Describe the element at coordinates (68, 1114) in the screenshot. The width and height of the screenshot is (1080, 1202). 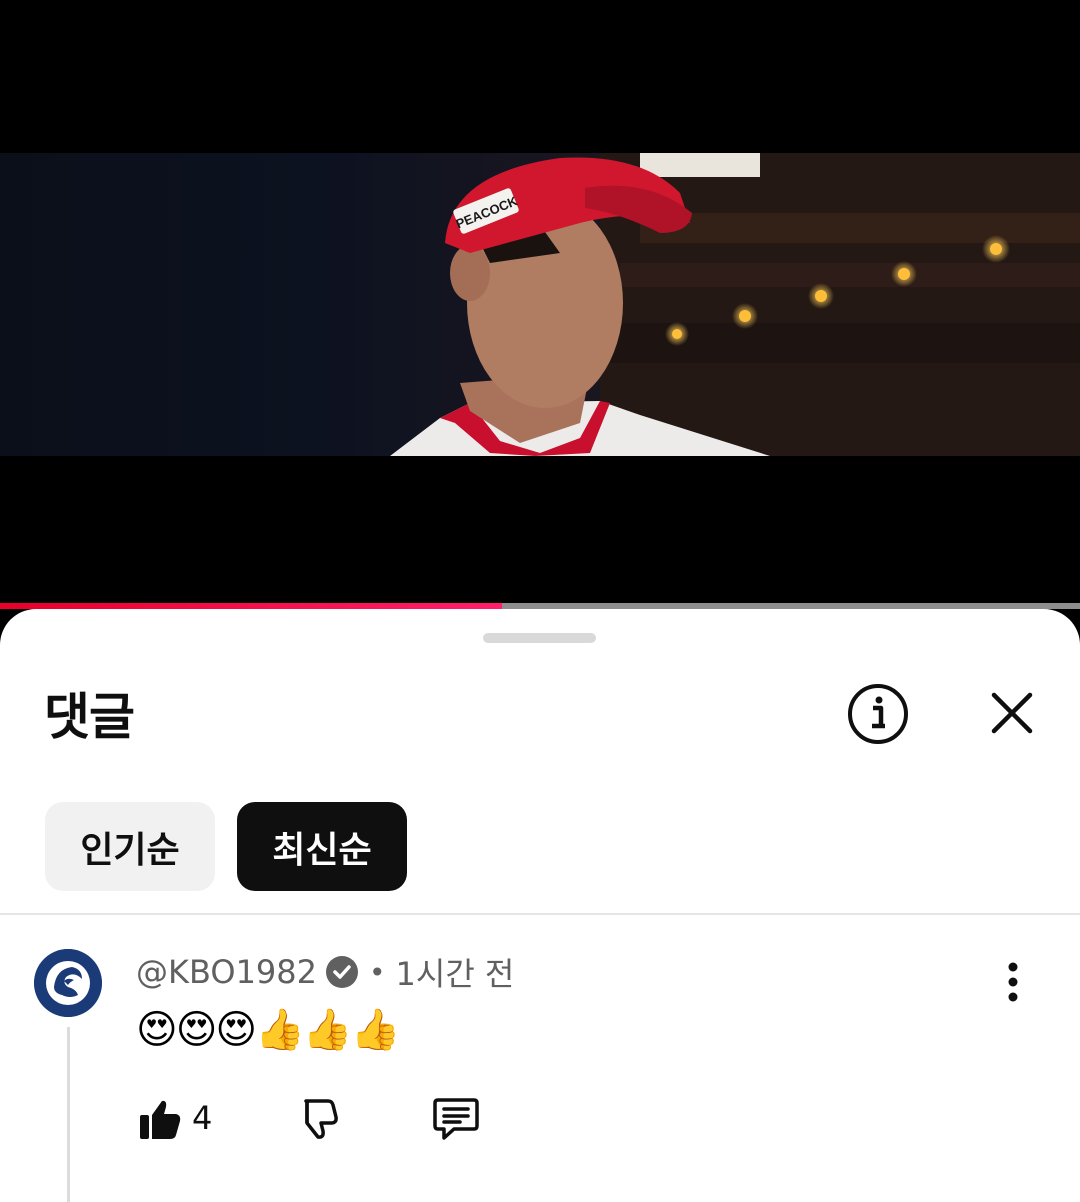
I see `thread-line` at that location.